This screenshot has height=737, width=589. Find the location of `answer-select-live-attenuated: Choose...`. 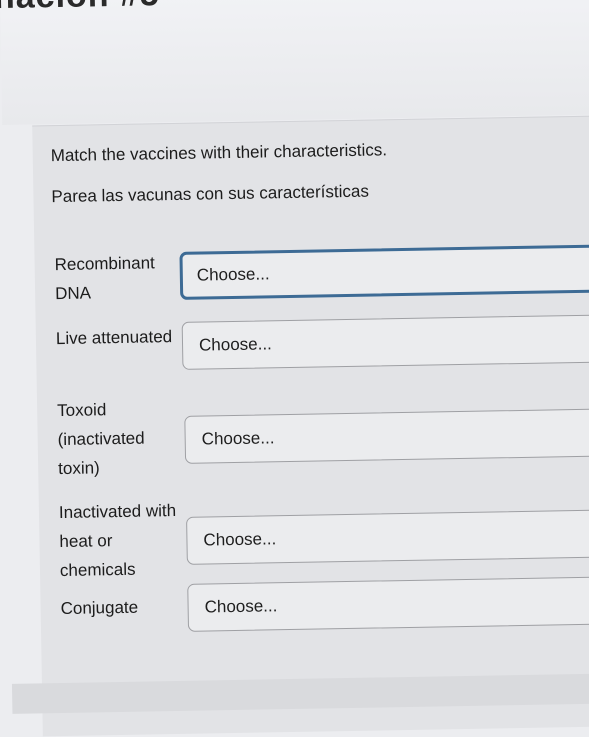

answer-select-live-attenuated: Choose... is located at coordinates (385, 342).